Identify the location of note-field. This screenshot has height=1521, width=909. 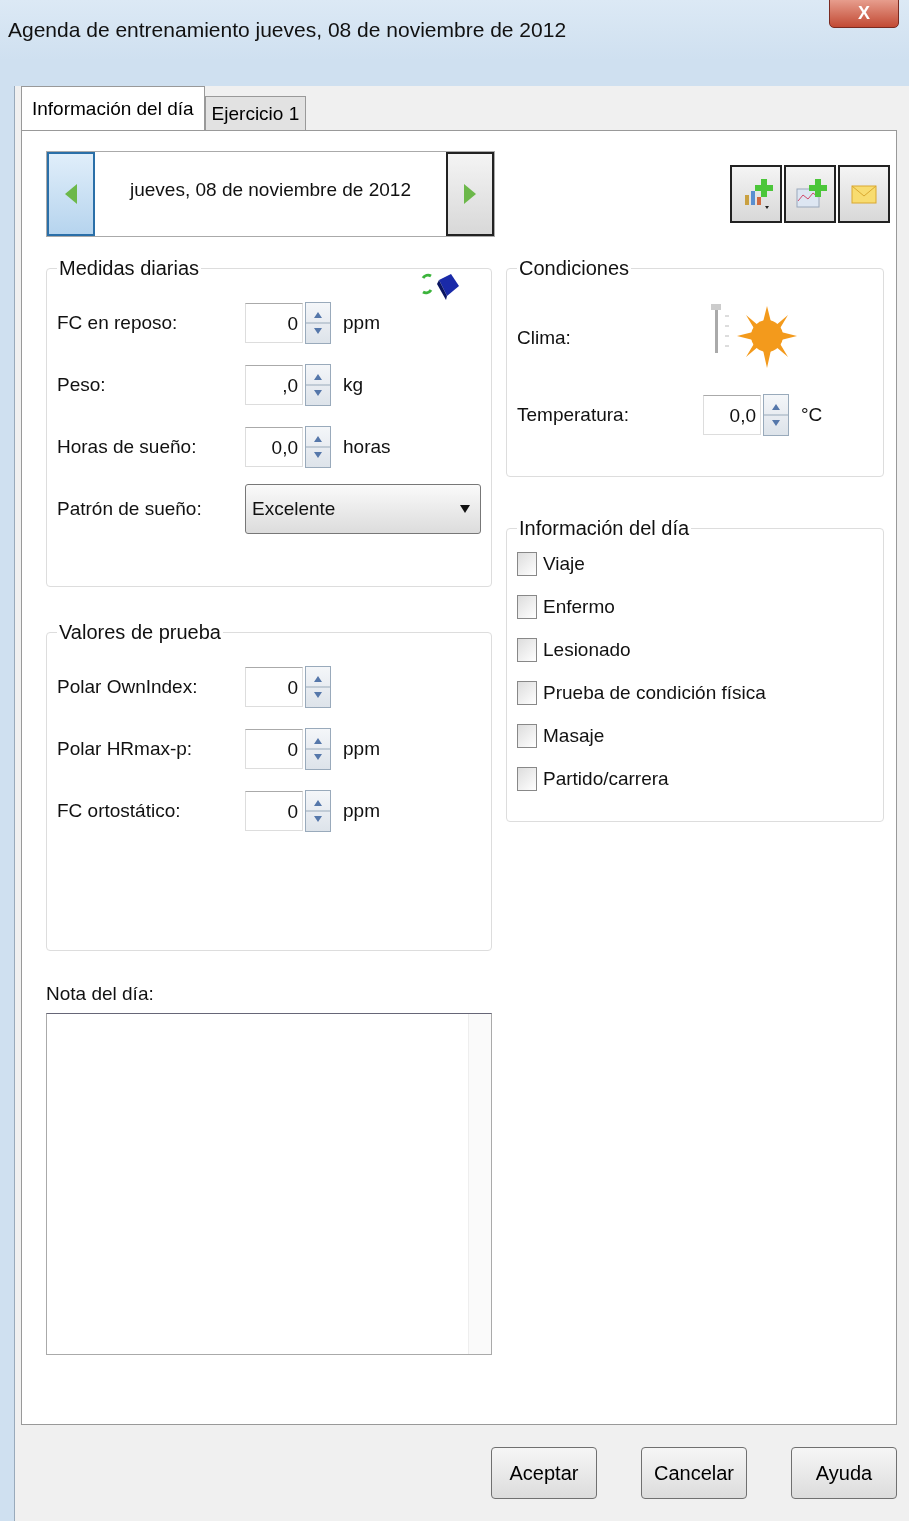
(269, 1184).